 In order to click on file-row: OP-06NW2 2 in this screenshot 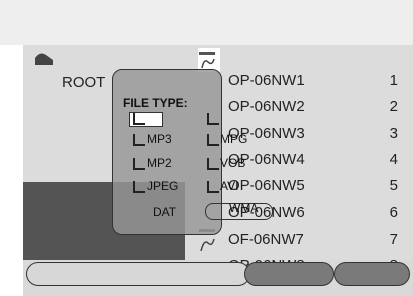, I will do `click(318, 108)`.